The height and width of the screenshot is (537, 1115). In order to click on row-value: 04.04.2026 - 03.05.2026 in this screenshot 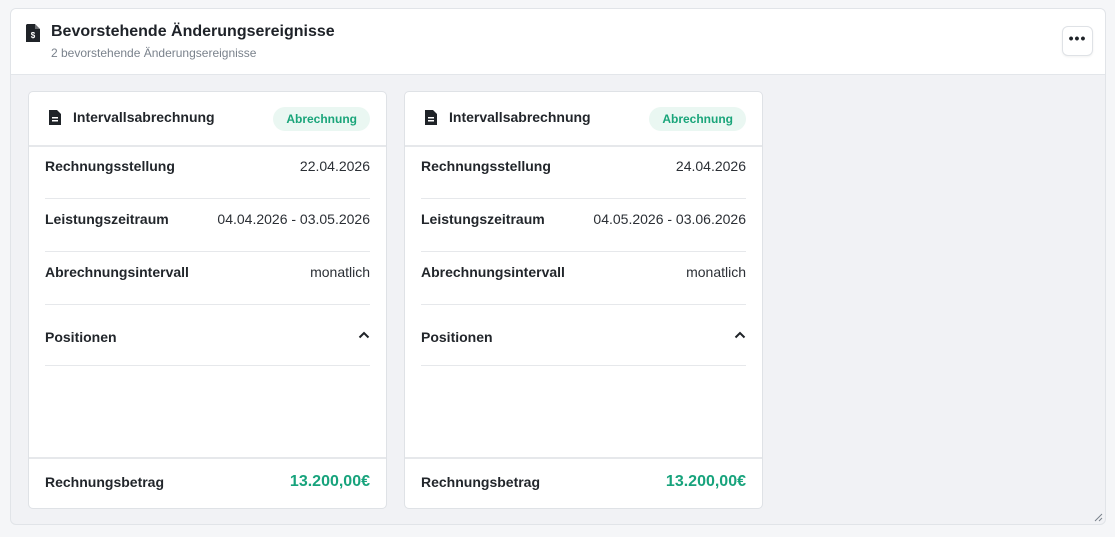, I will do `click(293, 219)`.